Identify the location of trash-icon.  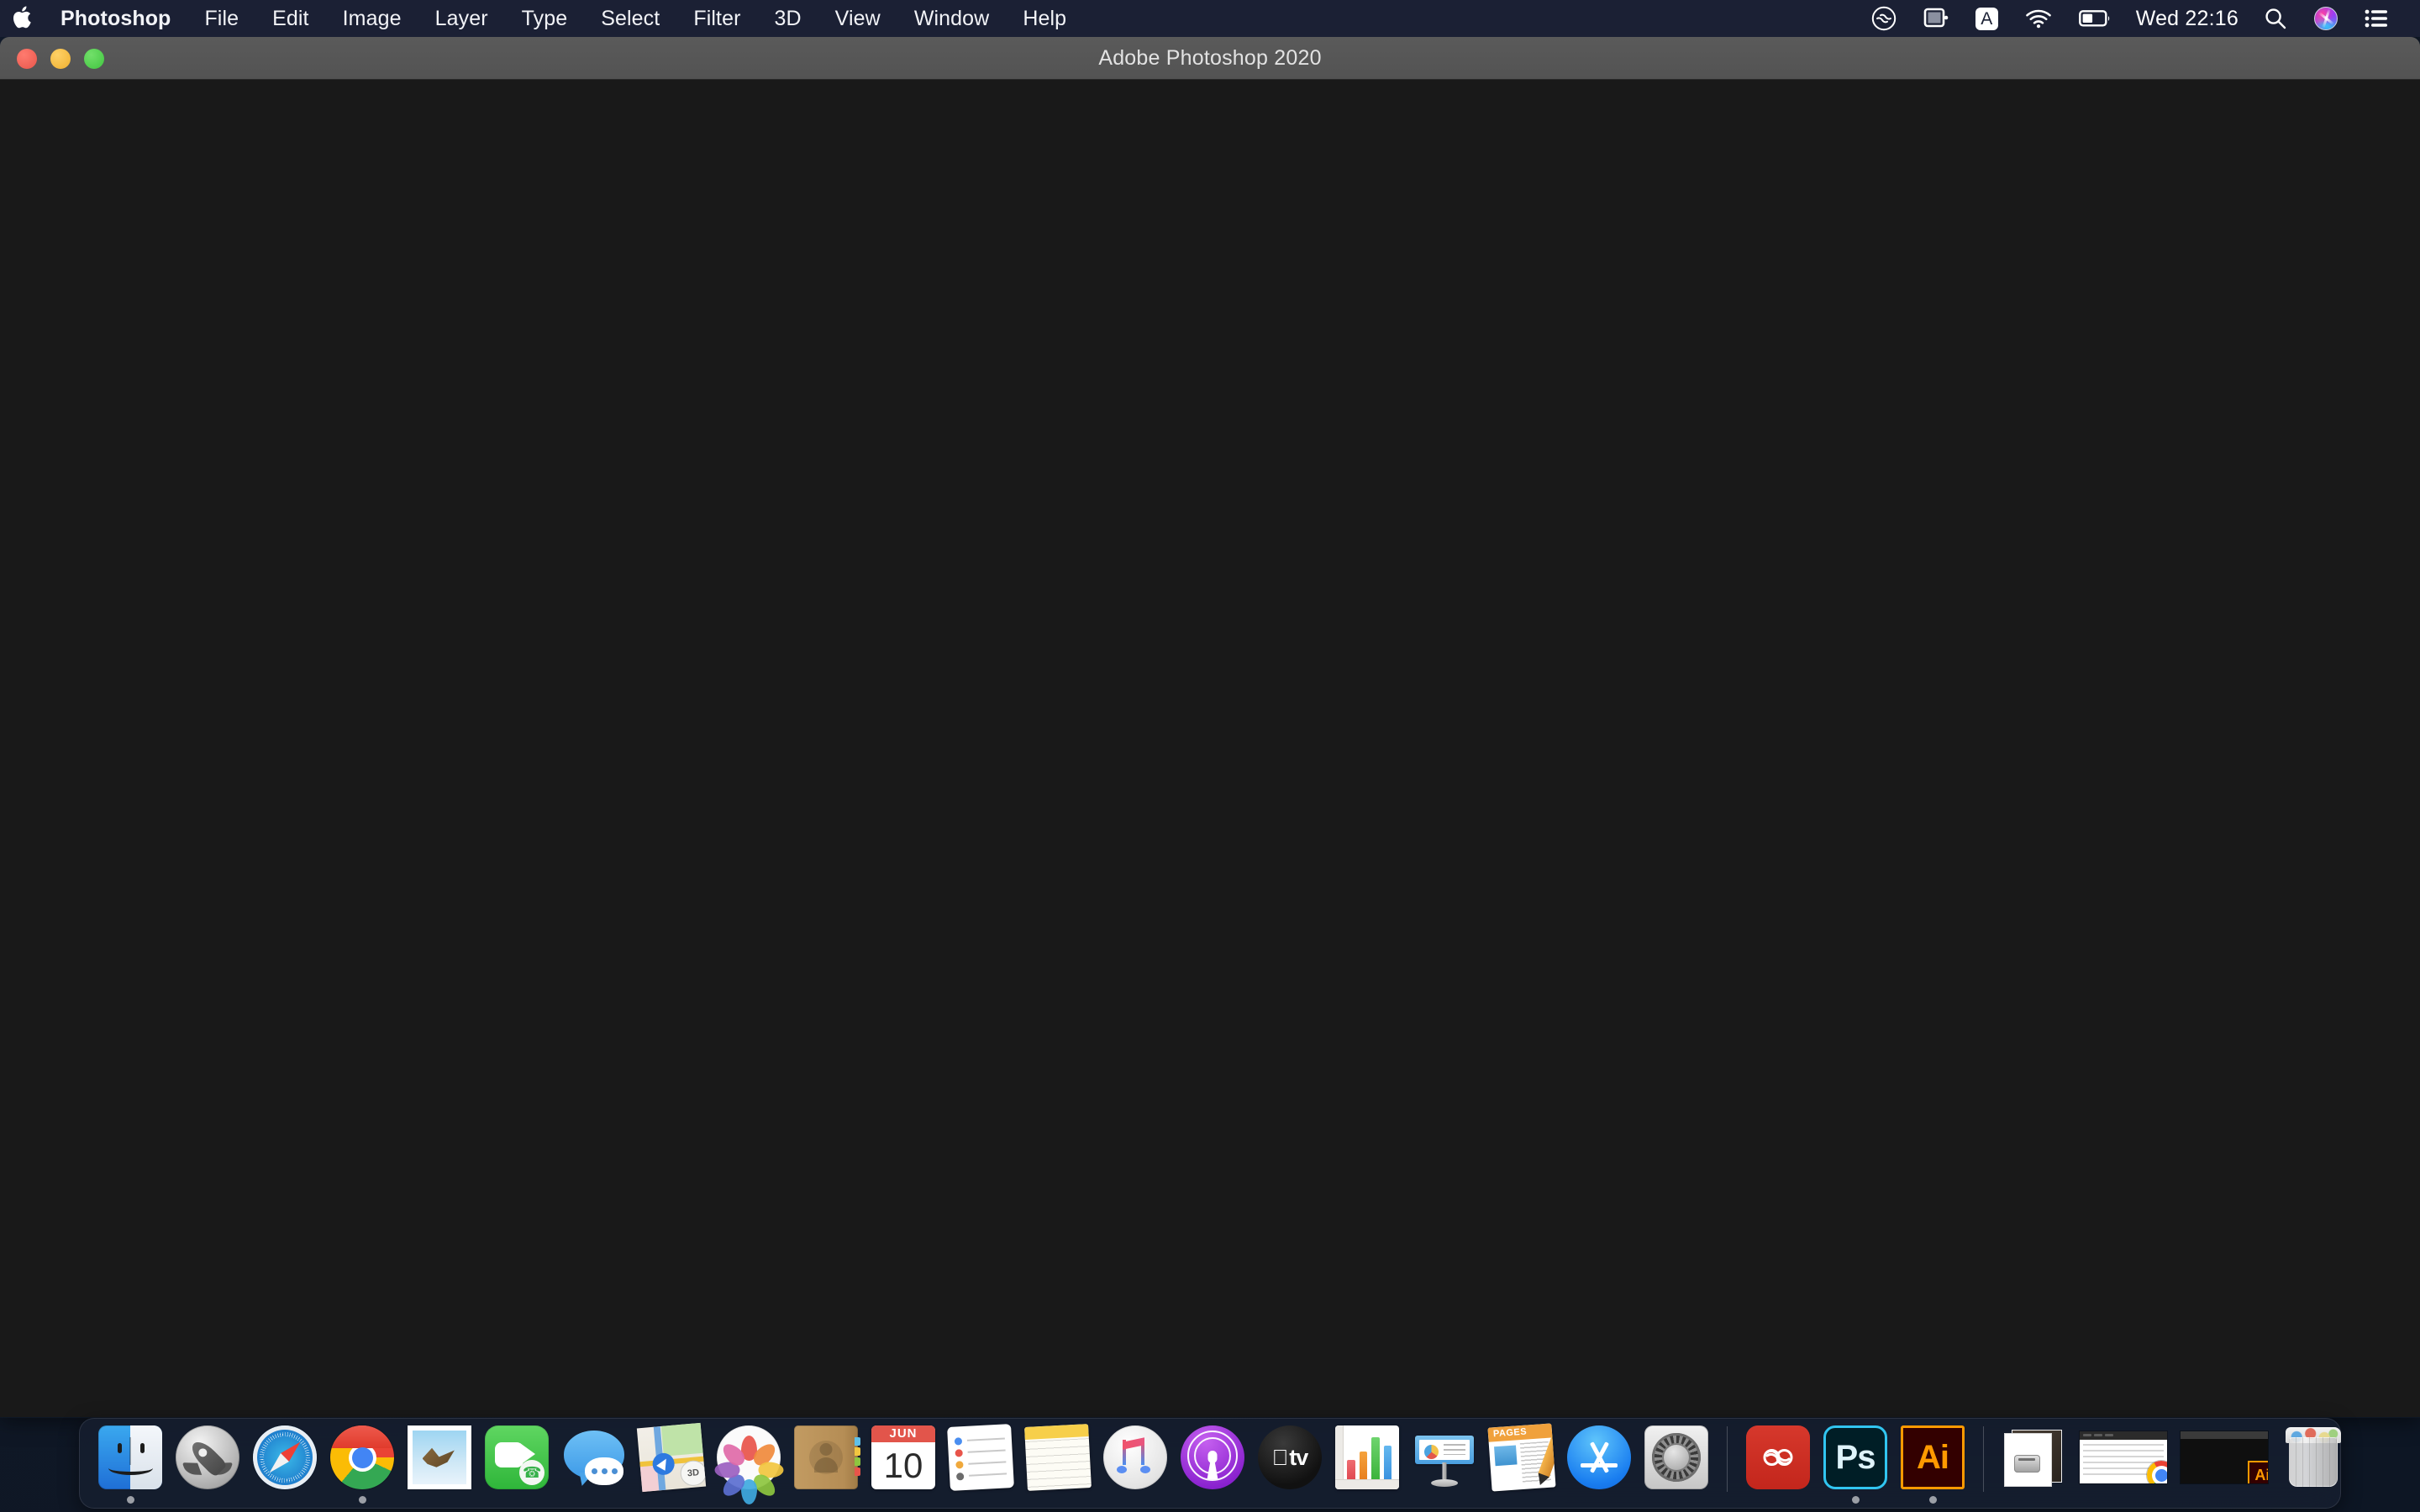
(2313, 1457).